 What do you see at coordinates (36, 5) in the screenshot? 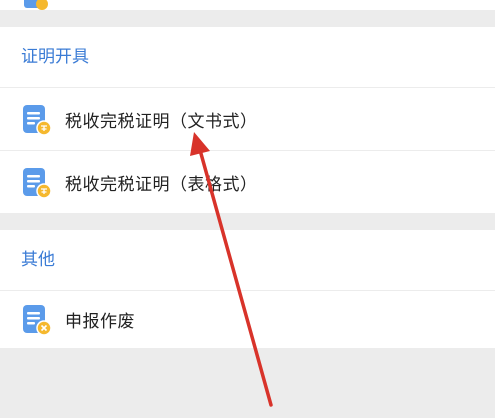
I see `document-icon` at bounding box center [36, 5].